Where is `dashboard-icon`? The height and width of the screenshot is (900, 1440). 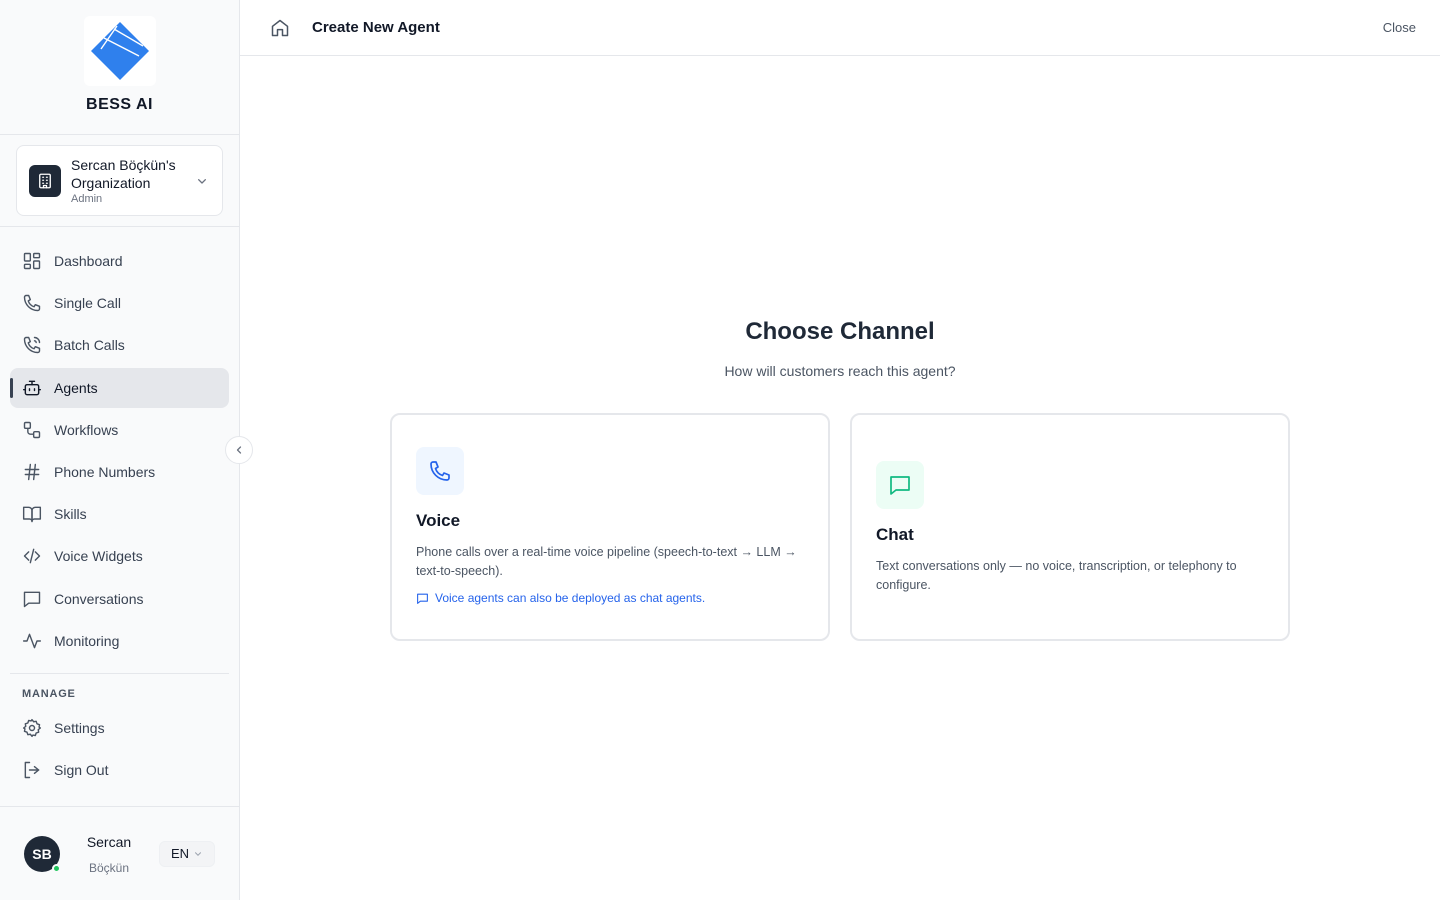 dashboard-icon is located at coordinates (32, 261).